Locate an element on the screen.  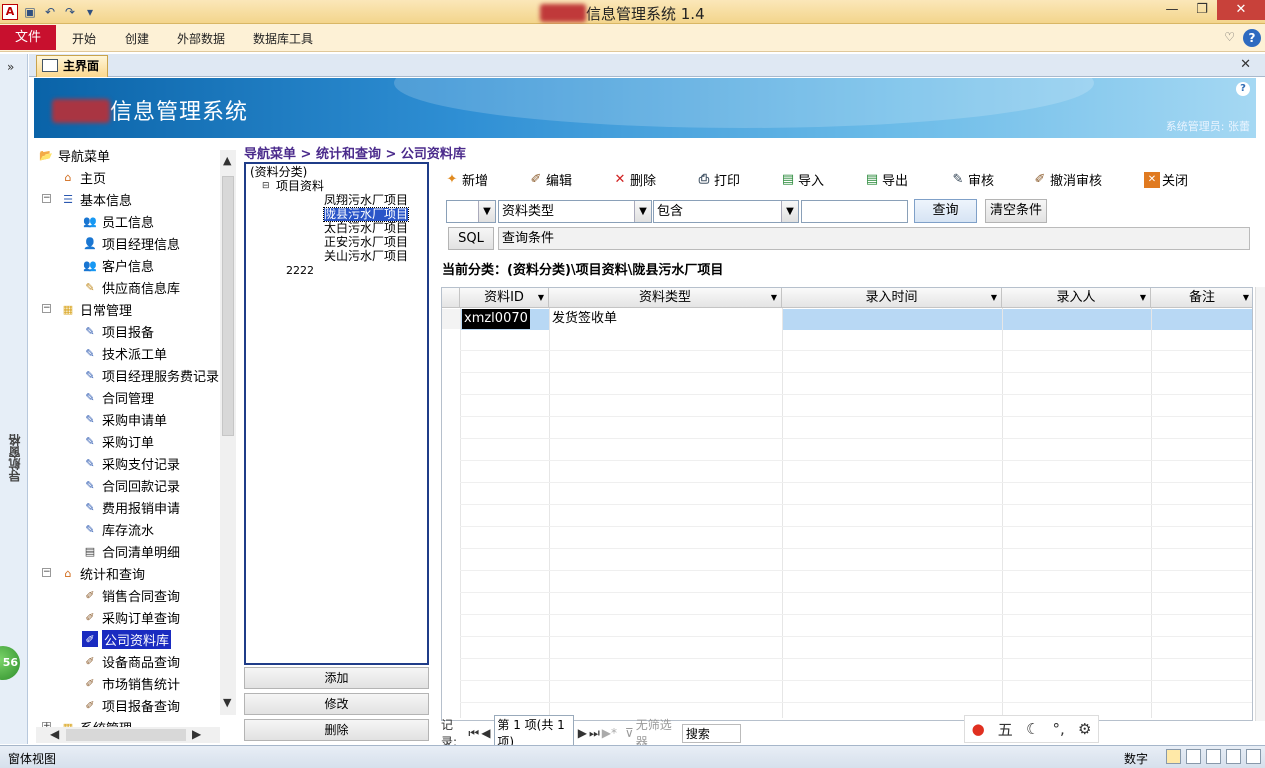
customize-qat-icon: ▾ is located at coordinates (90, 12).